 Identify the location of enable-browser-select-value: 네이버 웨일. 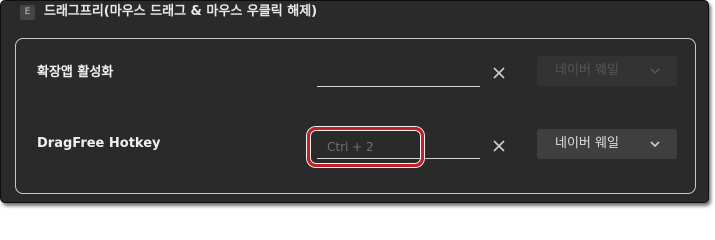
(587, 70).